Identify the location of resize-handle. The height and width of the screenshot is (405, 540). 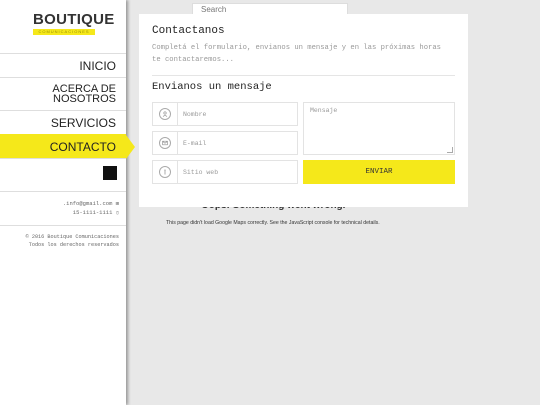
(450, 150).